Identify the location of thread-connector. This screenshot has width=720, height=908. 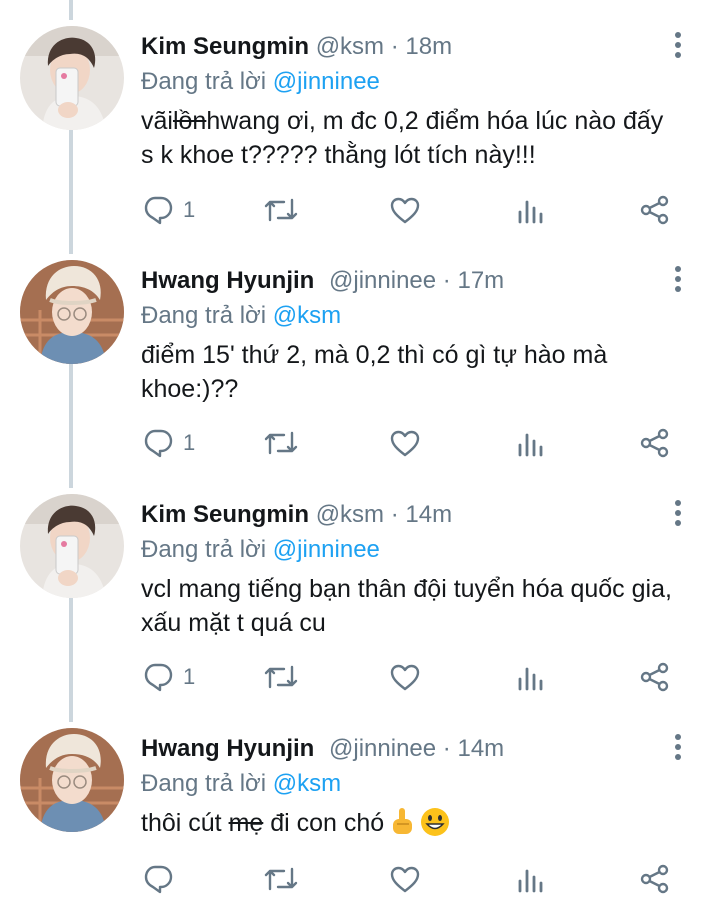
(71, 10).